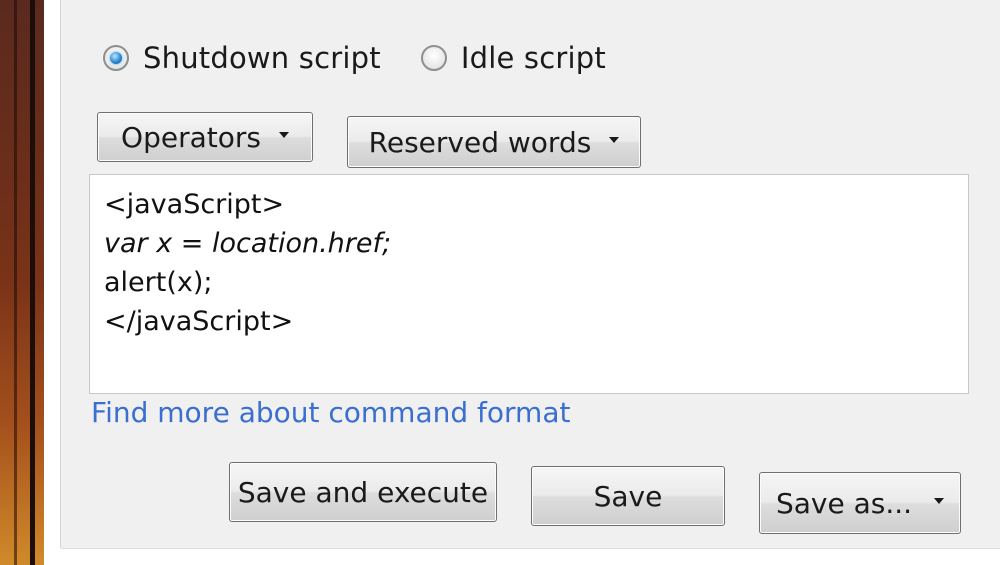 This screenshot has width=1000, height=565. I want to click on code-line: alert(x);, so click(158, 282).